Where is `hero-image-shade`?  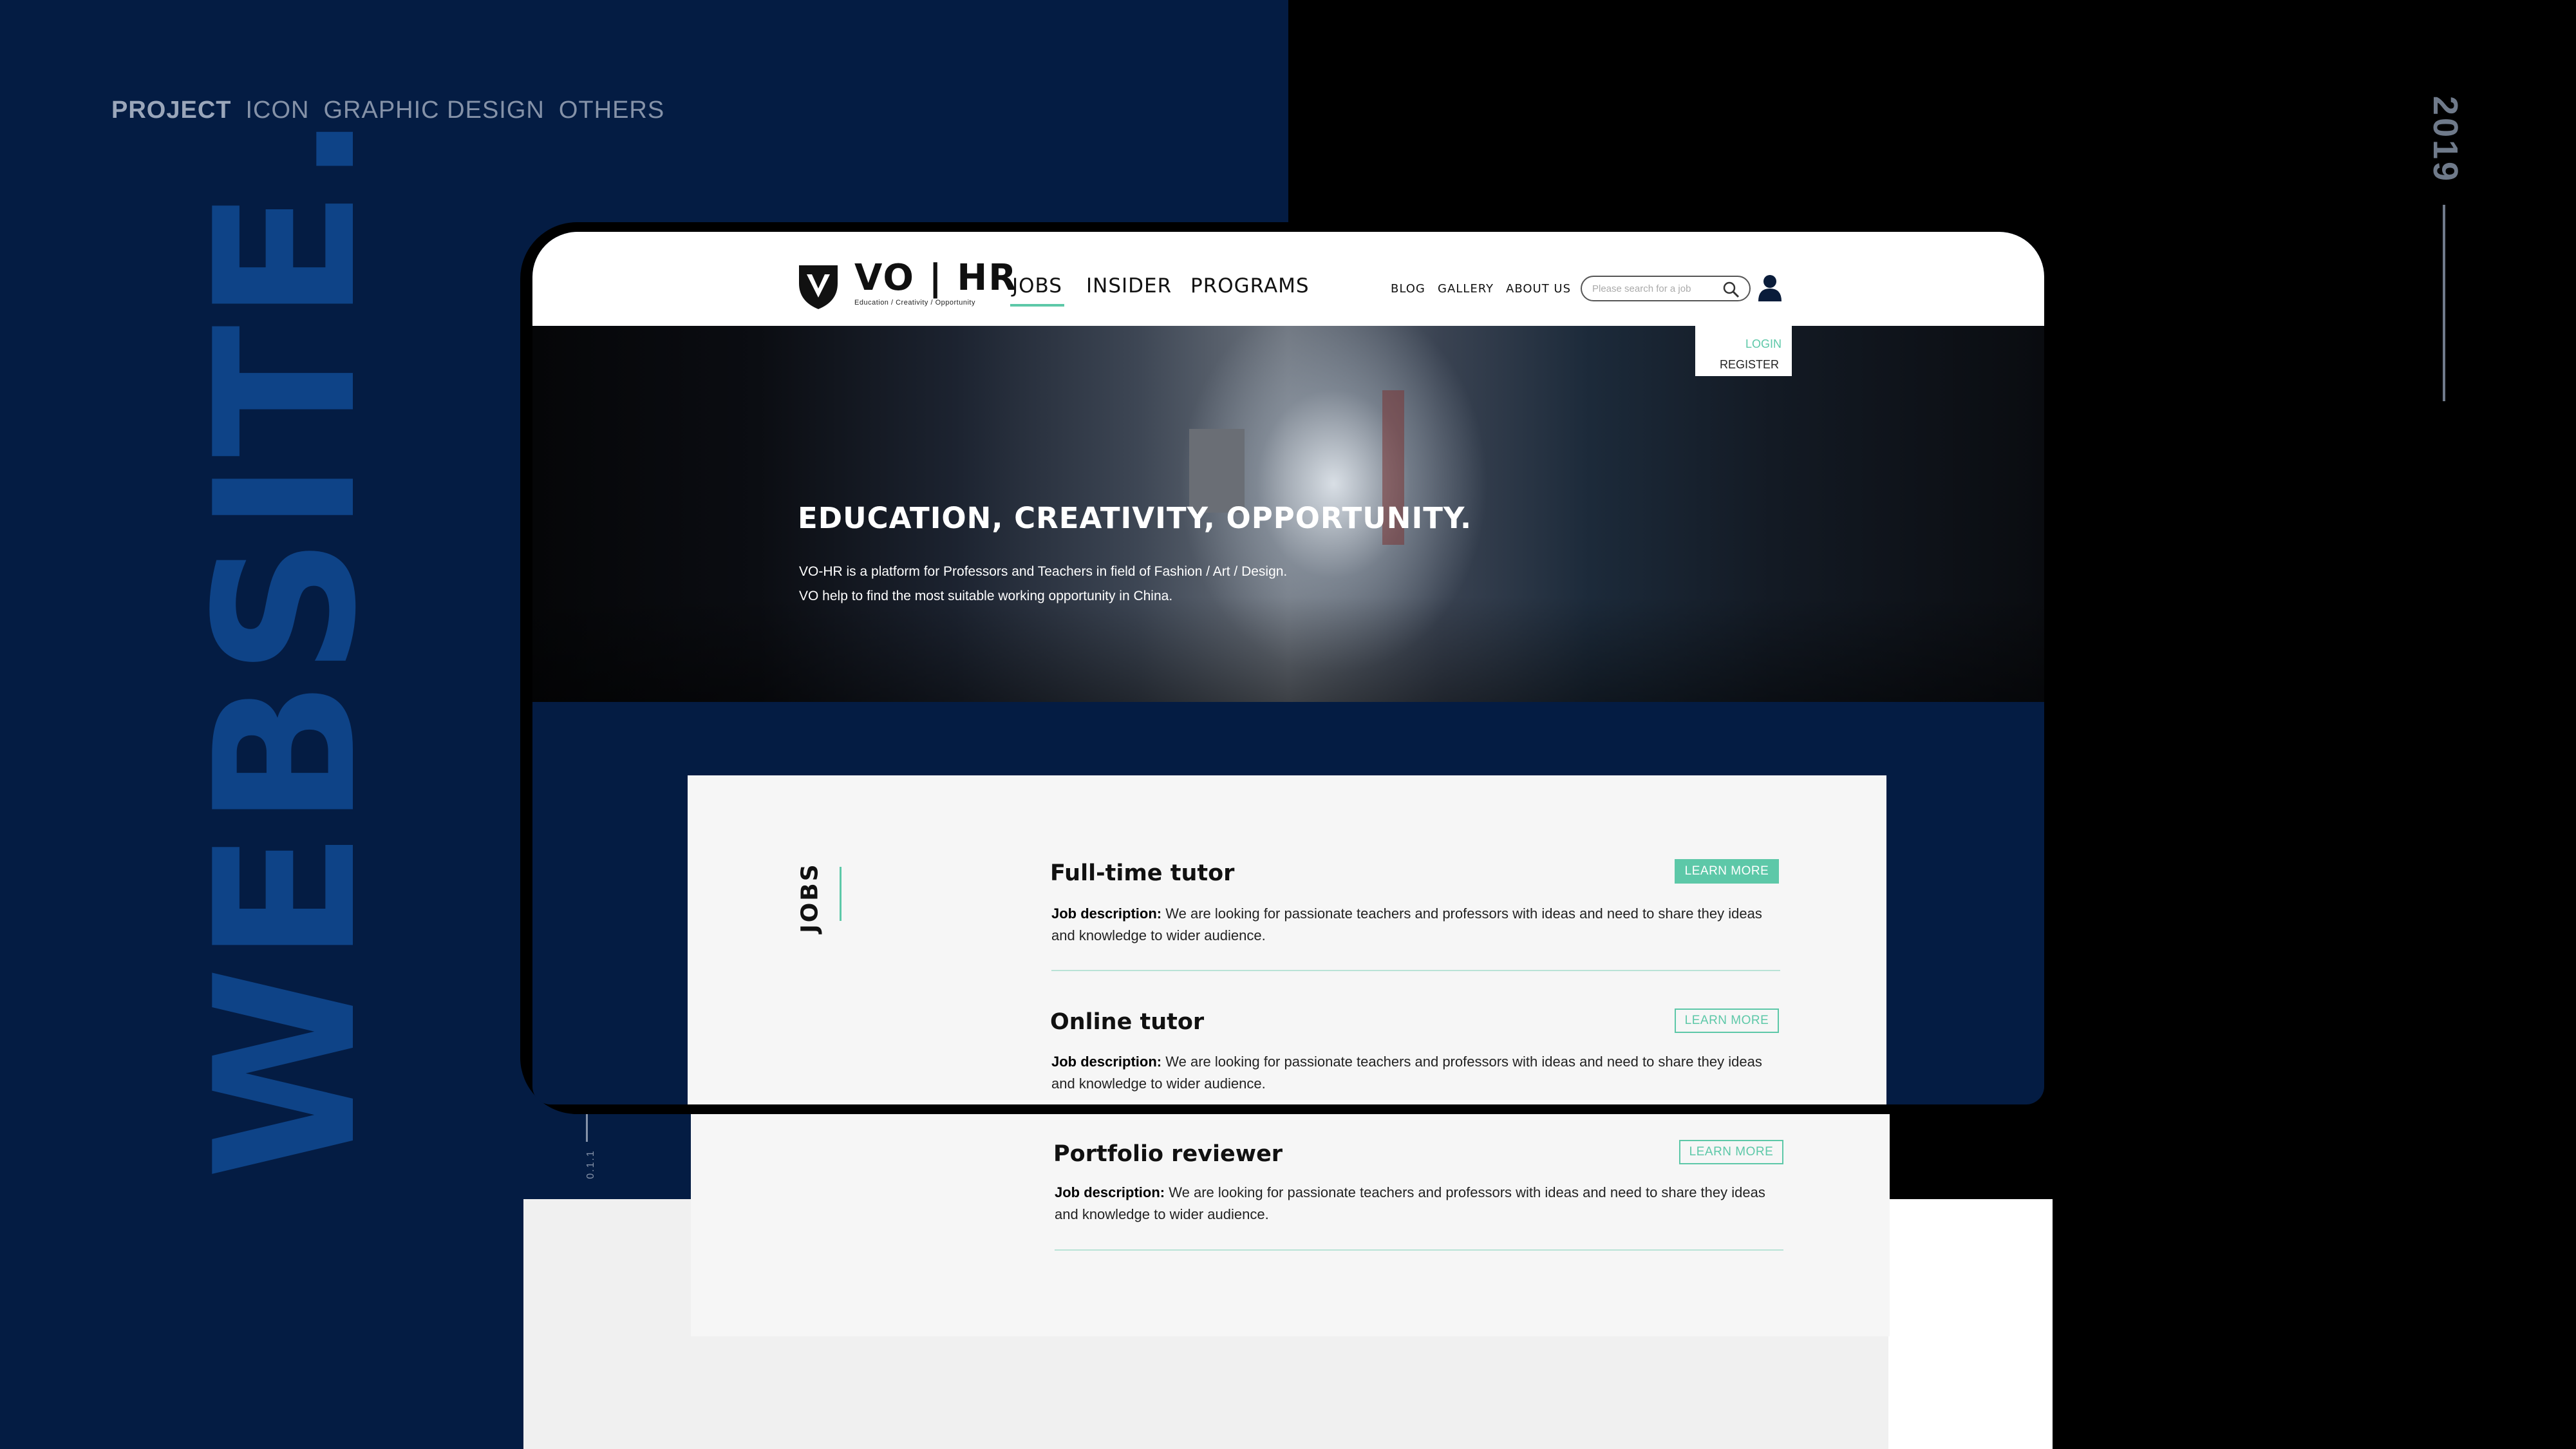 hero-image-shade is located at coordinates (1288, 649).